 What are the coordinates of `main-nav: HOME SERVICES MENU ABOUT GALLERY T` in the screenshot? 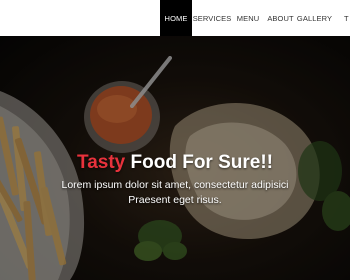 It's located at (255, 18).